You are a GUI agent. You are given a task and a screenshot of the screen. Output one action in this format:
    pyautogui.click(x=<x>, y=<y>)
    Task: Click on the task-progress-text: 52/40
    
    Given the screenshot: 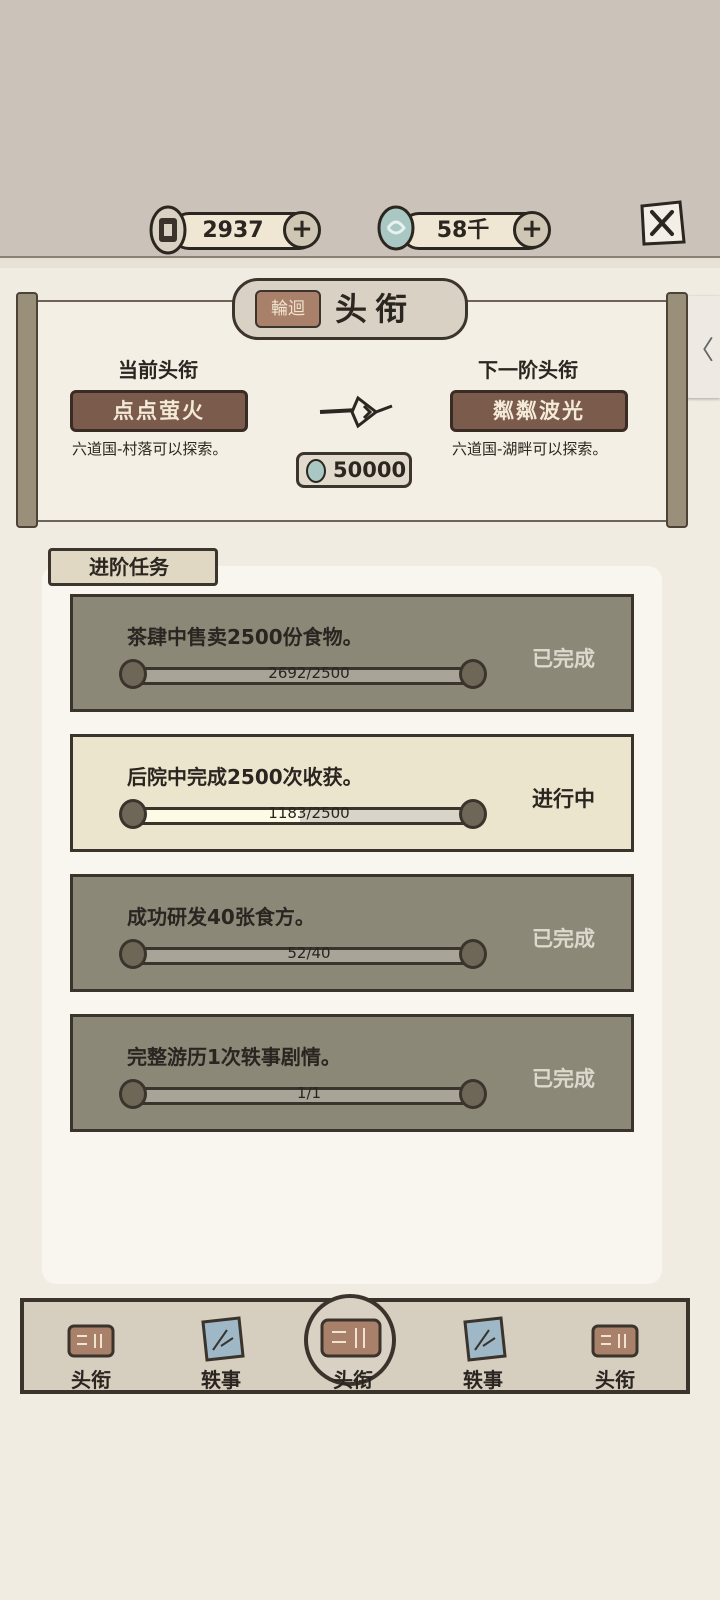 What is the action you would take?
    pyautogui.click(x=309, y=953)
    